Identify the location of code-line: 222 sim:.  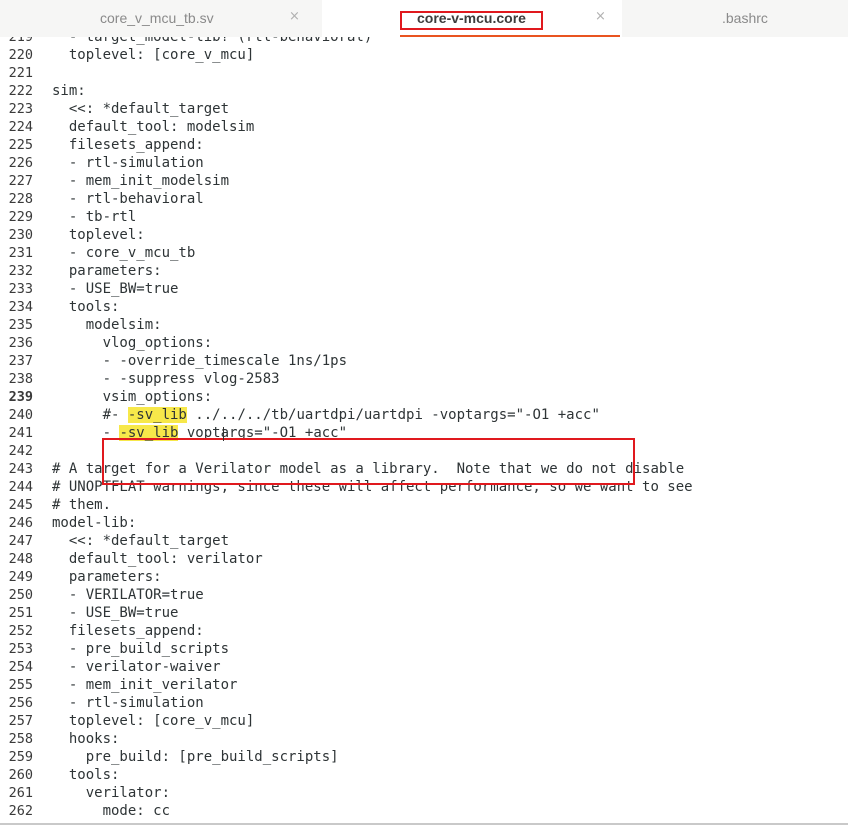
(424, 91).